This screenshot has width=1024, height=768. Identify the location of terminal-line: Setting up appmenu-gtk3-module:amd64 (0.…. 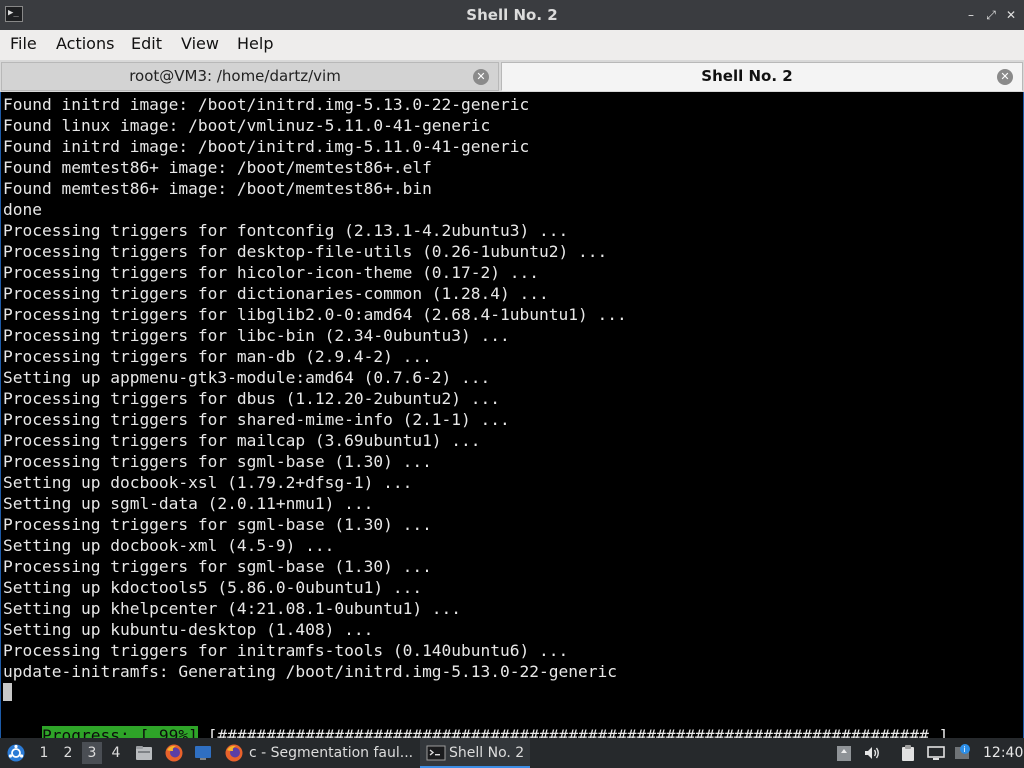
(247, 377).